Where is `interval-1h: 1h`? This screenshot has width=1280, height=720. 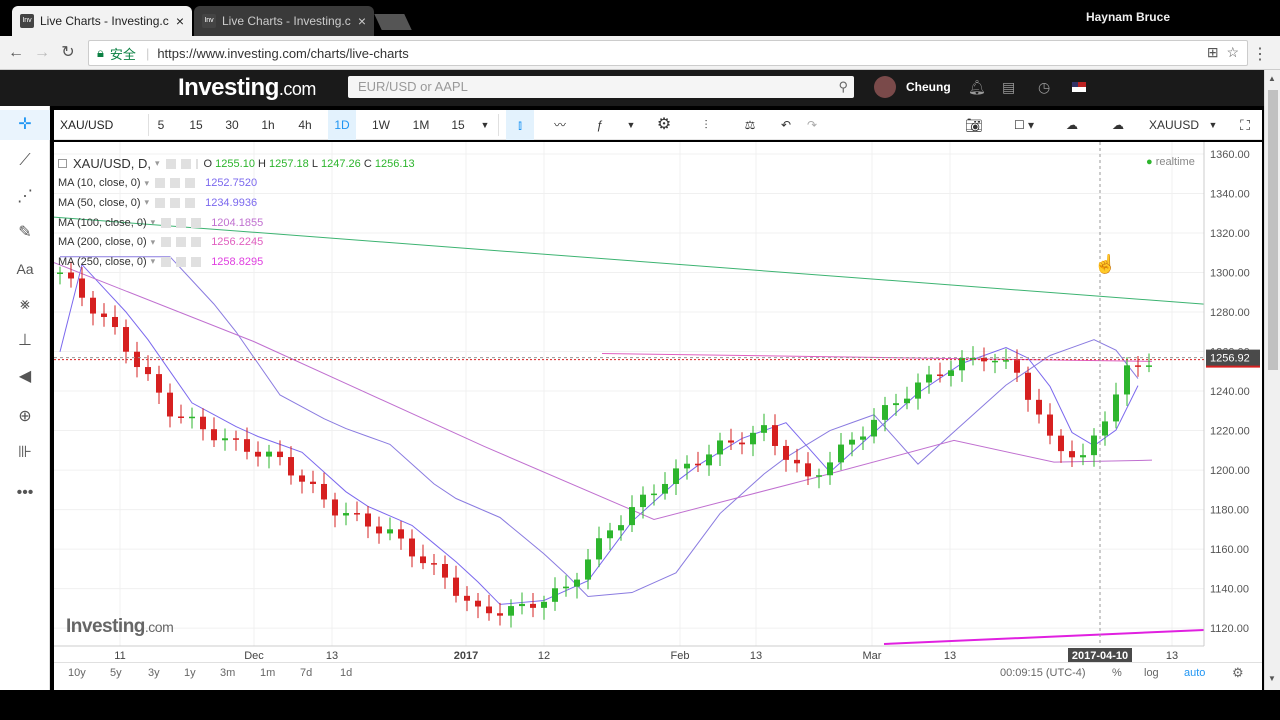
interval-1h: 1h is located at coordinates (268, 125).